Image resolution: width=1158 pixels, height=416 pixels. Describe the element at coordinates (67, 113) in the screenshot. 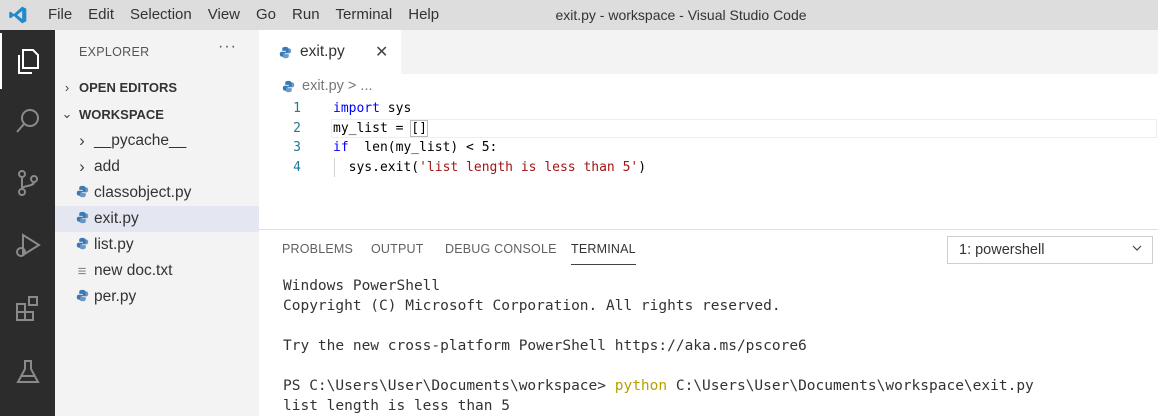

I see `chevron-down-icon: ⌄` at that location.